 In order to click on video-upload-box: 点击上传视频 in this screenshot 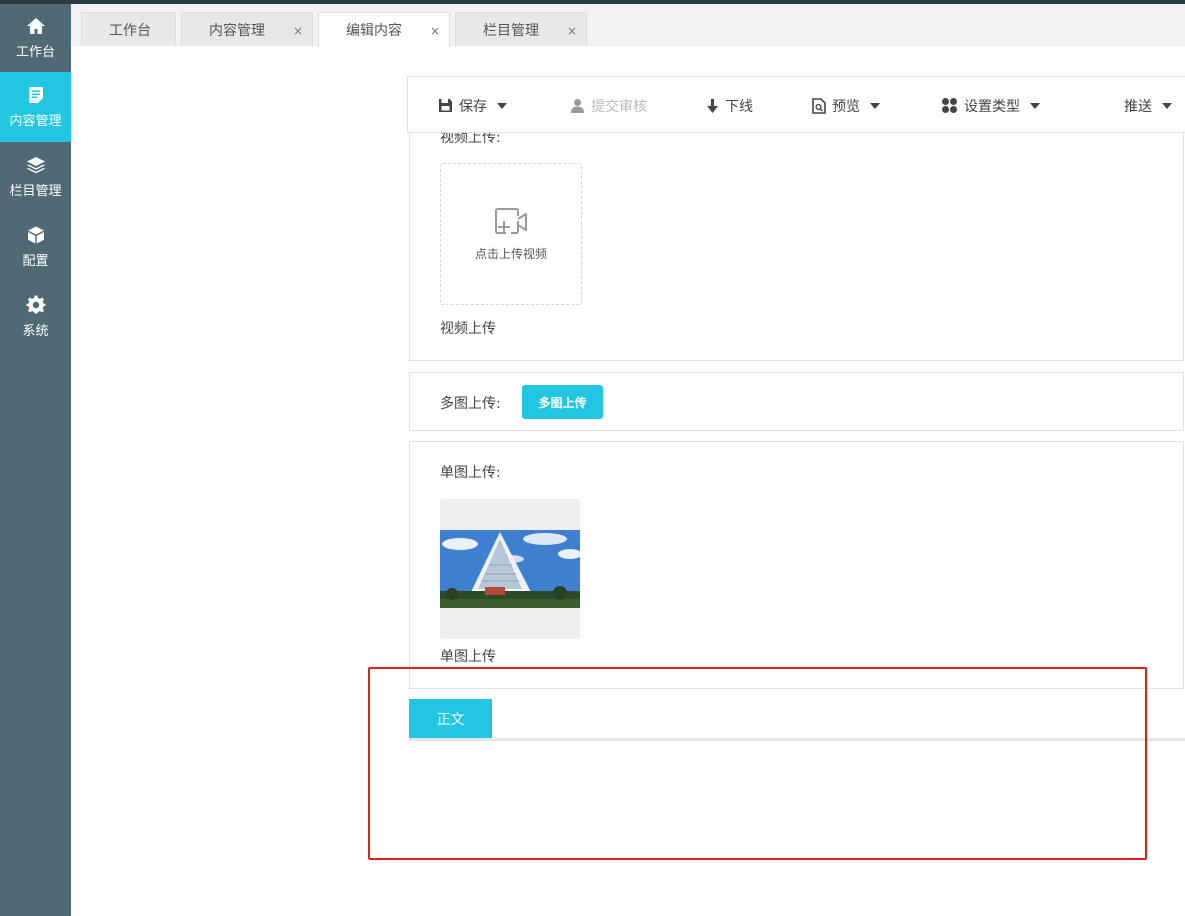, I will do `click(511, 234)`.